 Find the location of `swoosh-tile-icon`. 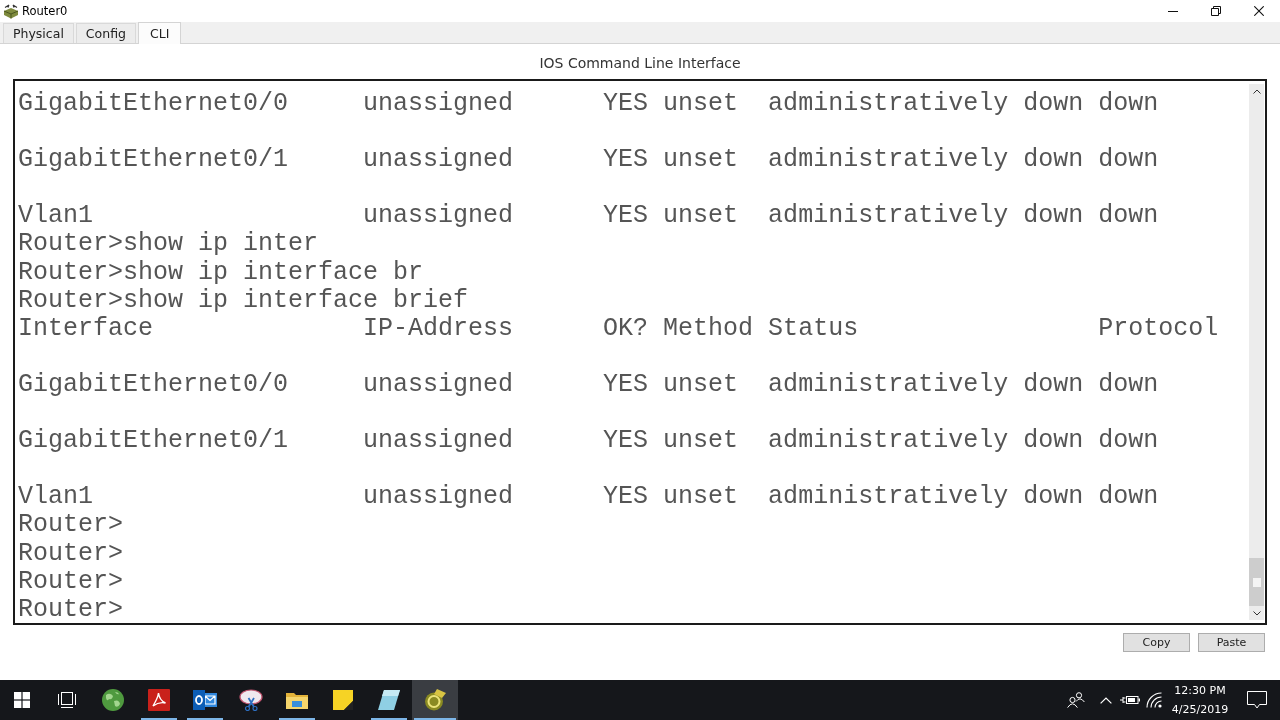

swoosh-tile-icon is located at coordinates (159, 700).